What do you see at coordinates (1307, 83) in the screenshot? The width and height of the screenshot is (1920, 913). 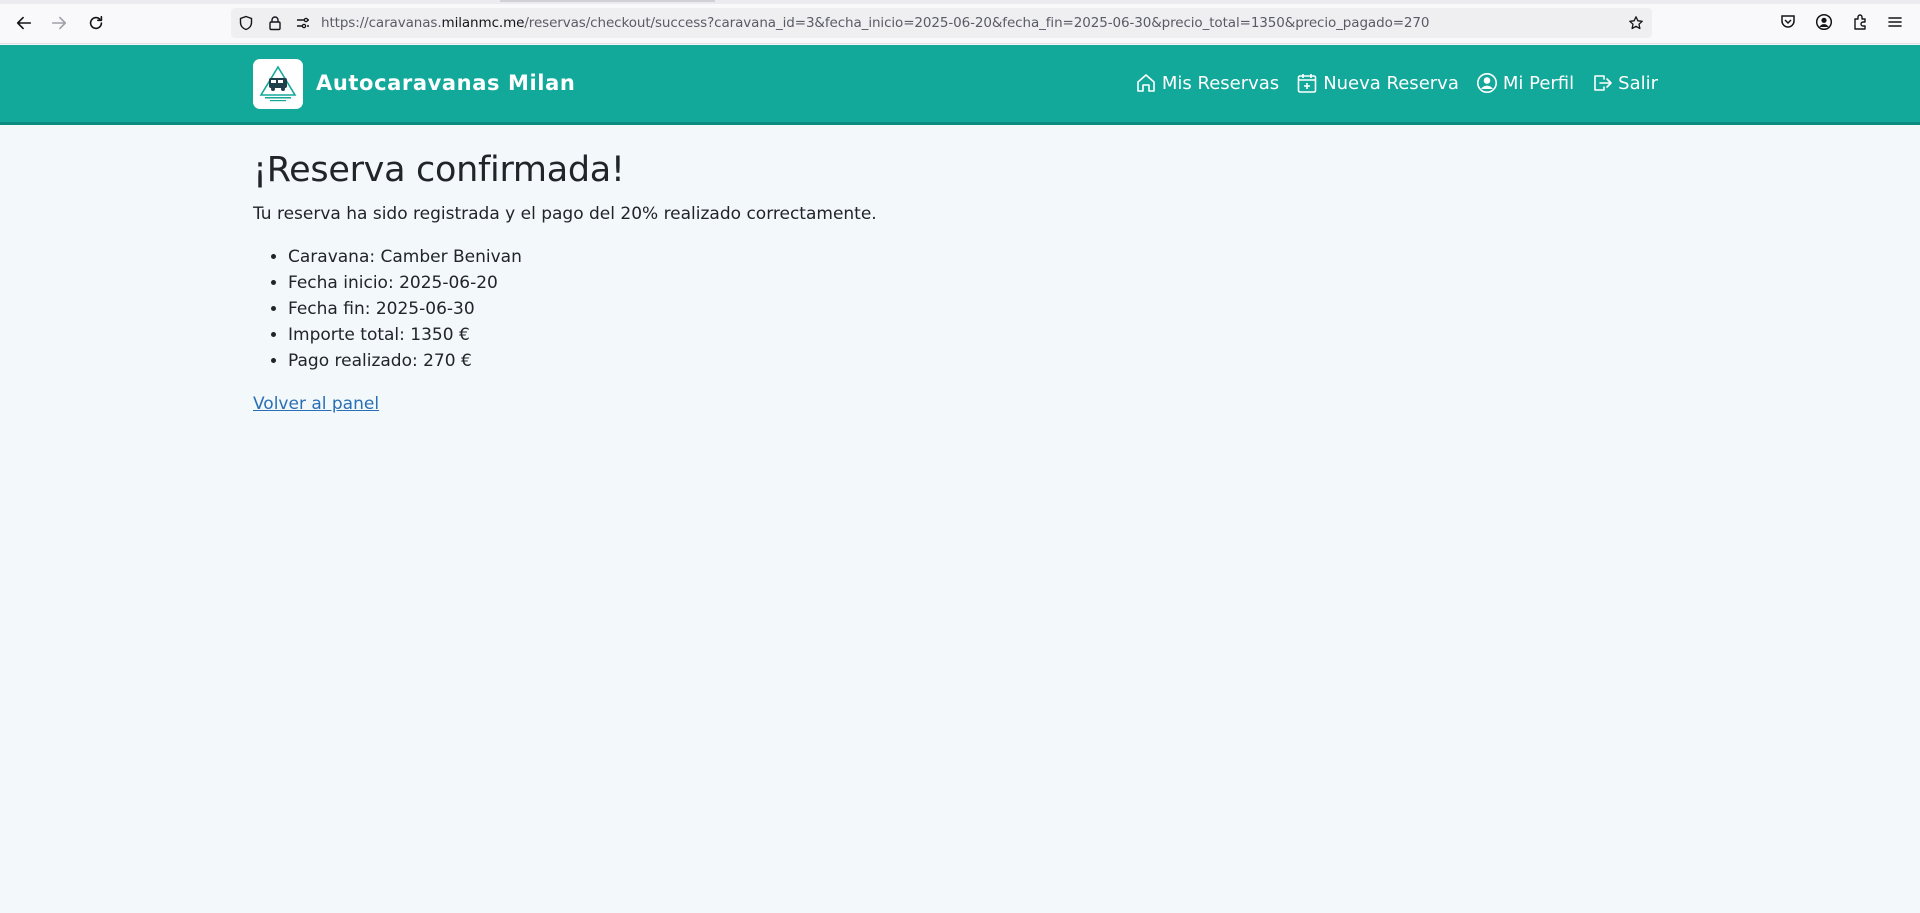 I see `calendar-plus-icon` at bounding box center [1307, 83].